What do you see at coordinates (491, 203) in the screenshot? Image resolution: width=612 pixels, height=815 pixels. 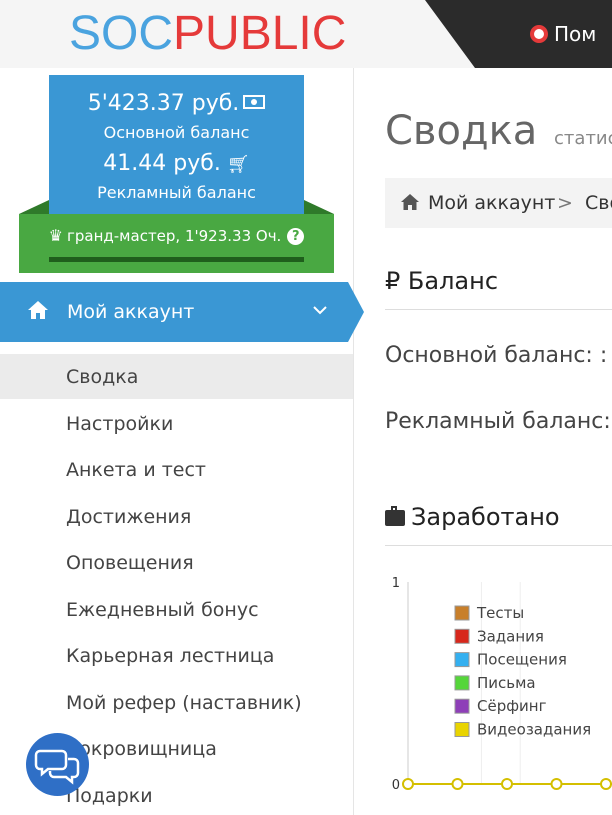 I see `breadcrumb-my-account: Мой аккаунт` at bounding box center [491, 203].